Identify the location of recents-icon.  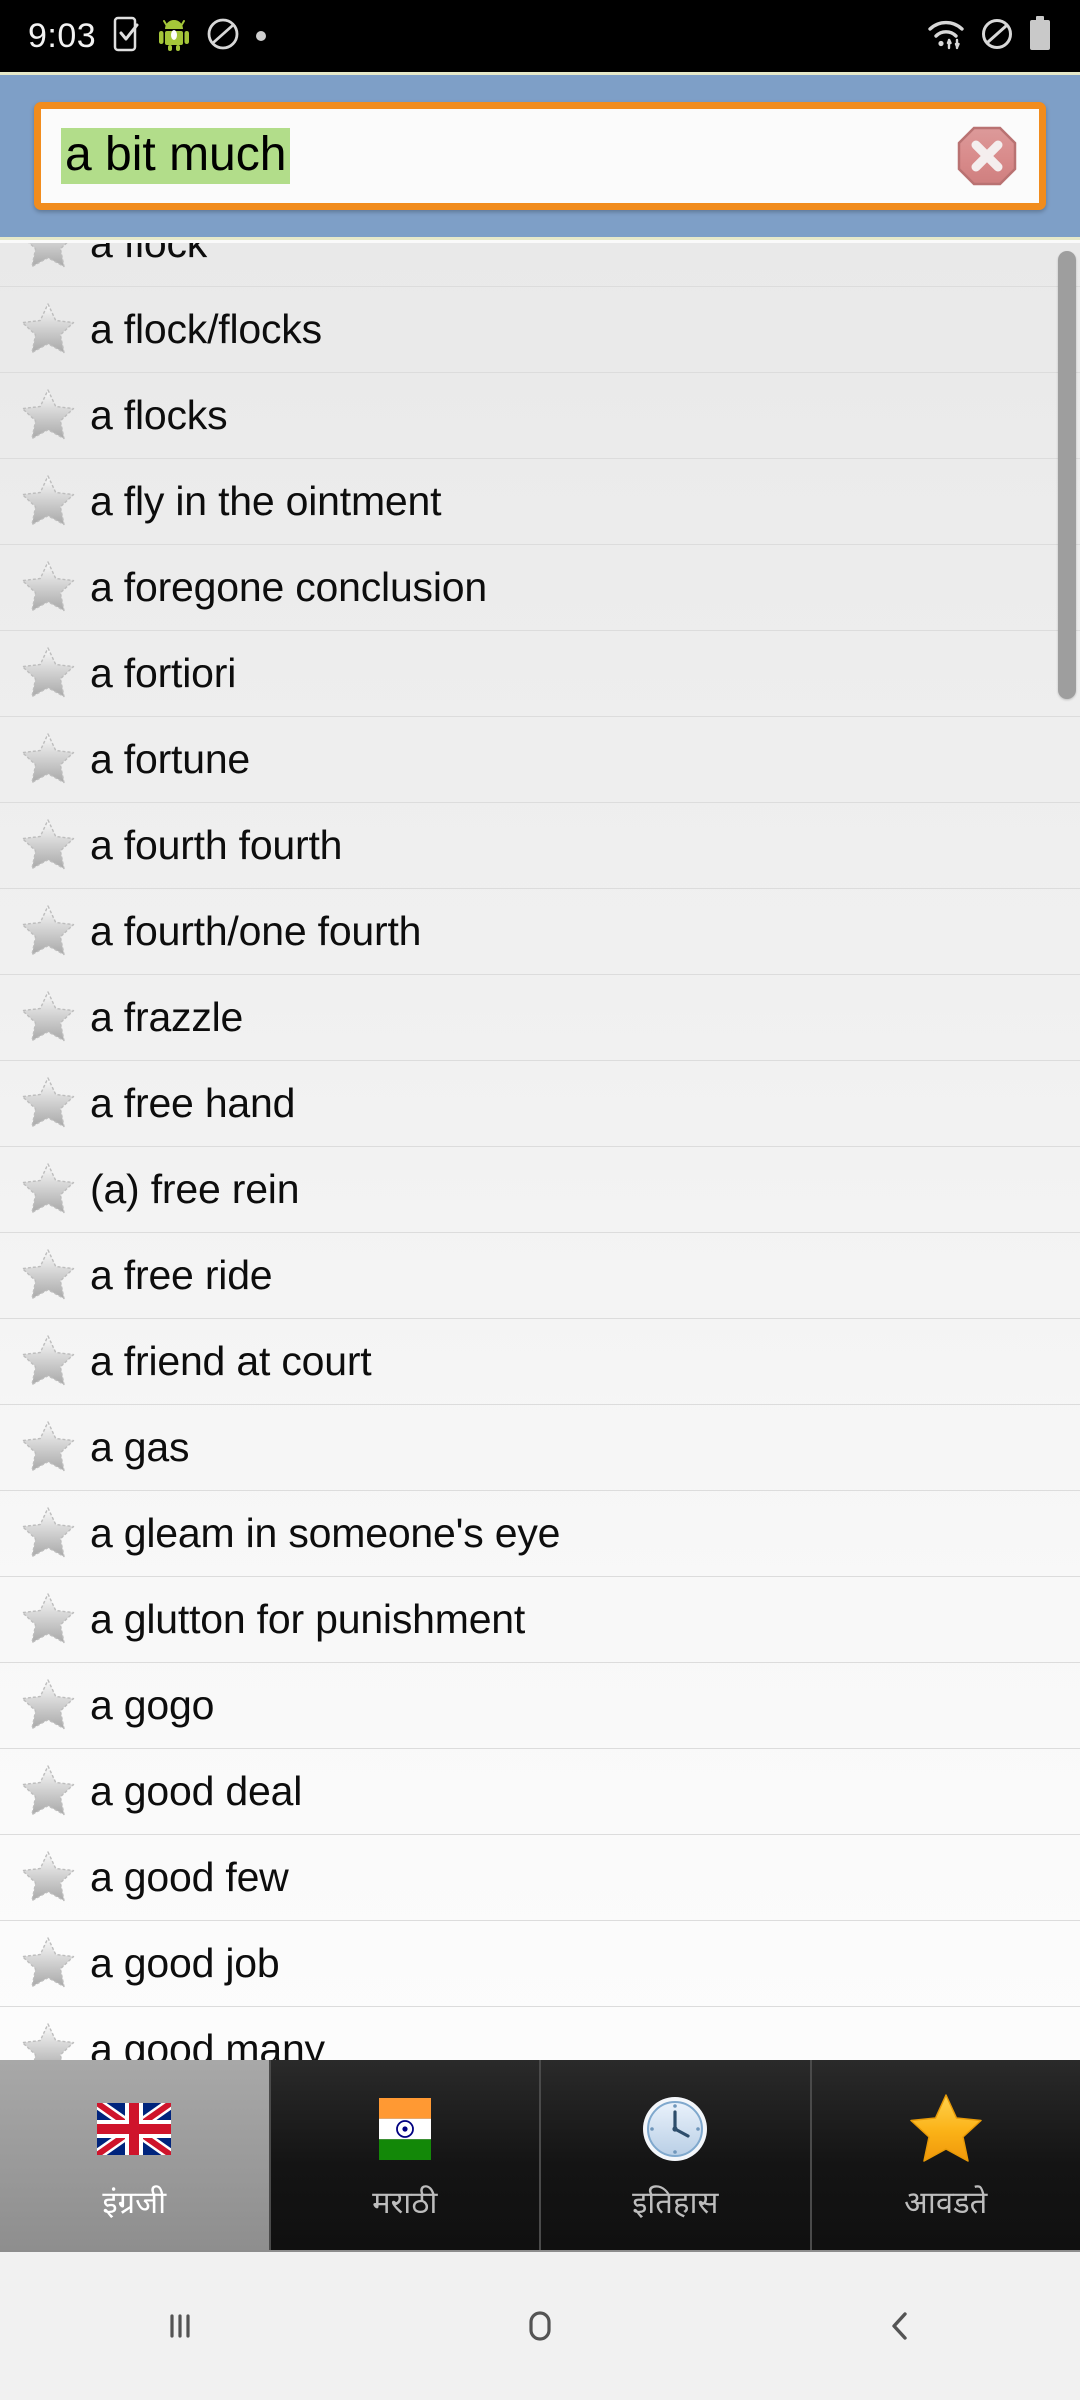
(180, 2326).